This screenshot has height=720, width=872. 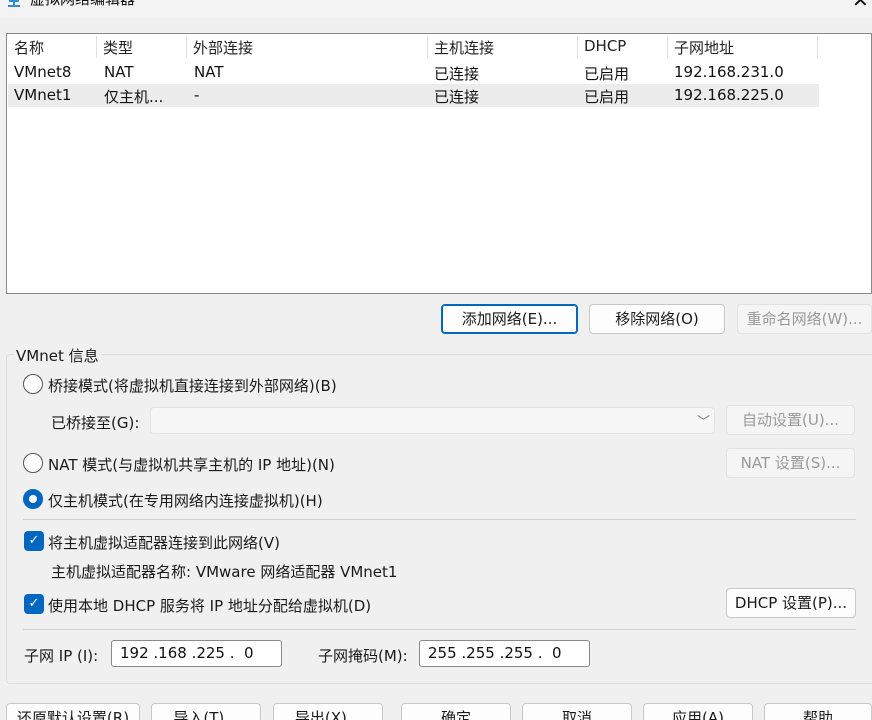 I want to click on cell-name: VMnet8, so click(x=43, y=72).